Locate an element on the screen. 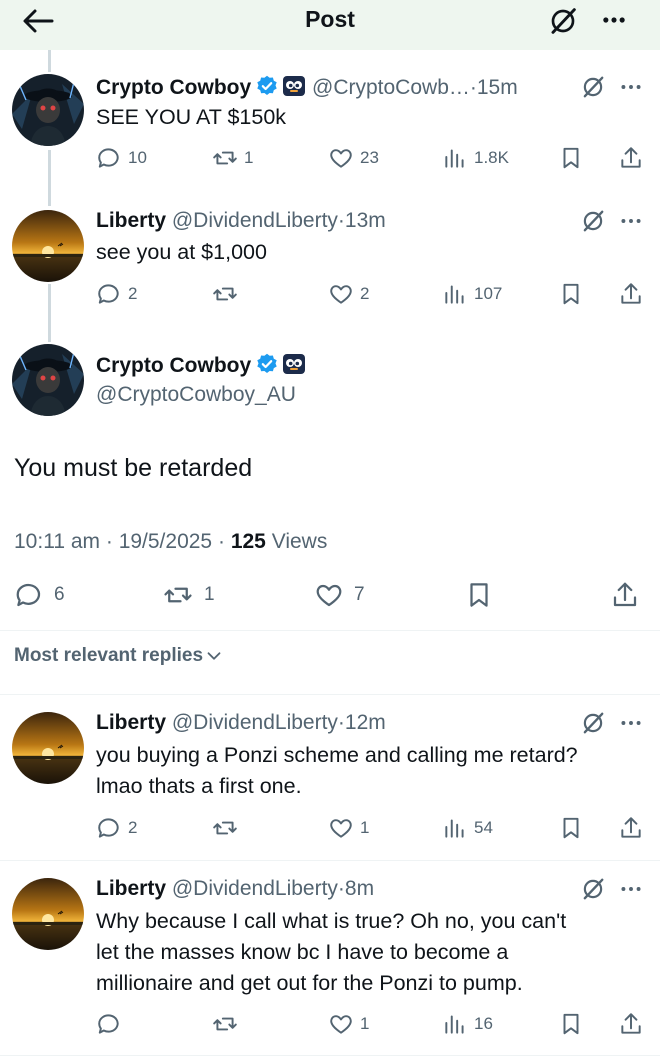  views-button: 54 is located at coordinates (467, 828).